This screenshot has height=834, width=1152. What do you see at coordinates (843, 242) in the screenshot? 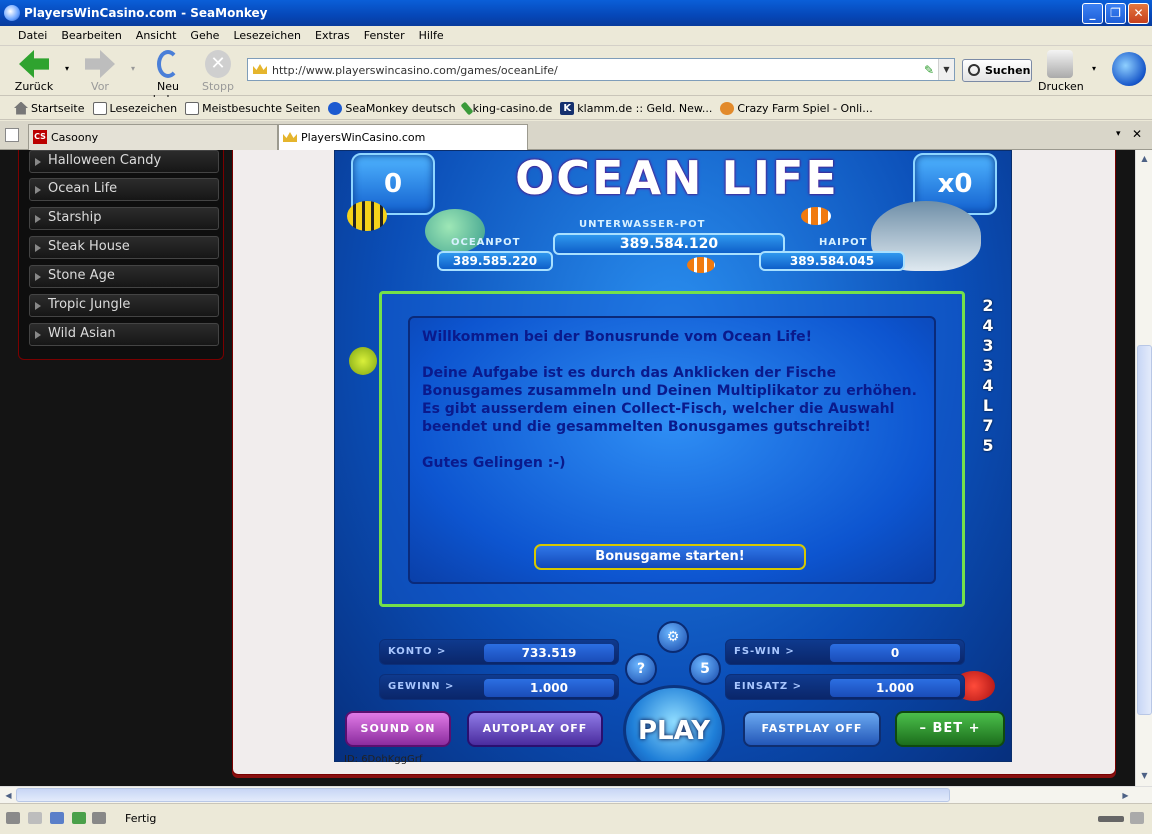
I see `hai-pot-label: HAIPOT` at bounding box center [843, 242].